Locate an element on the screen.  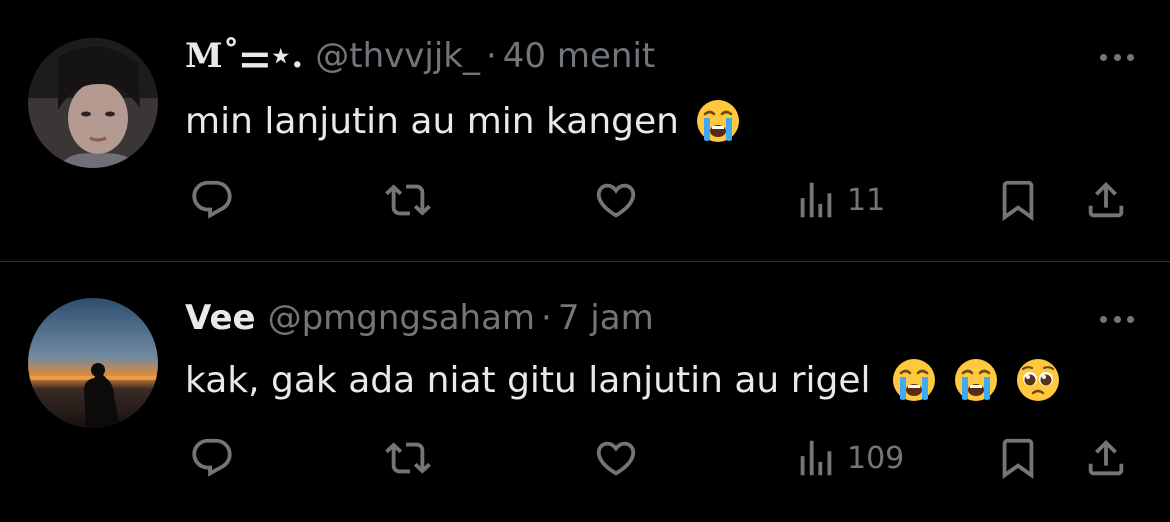
tweet-actions: 109 is located at coordinates (665, 458).